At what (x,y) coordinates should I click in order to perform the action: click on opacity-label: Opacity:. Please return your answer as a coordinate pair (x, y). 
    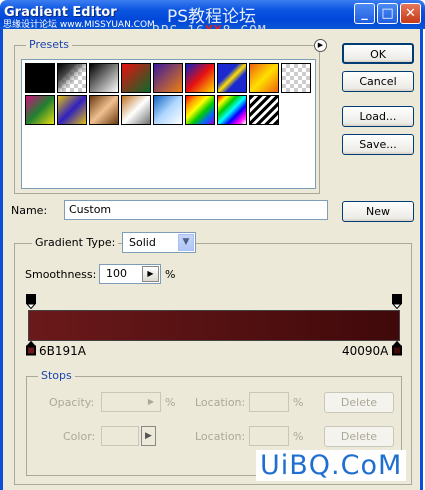
    Looking at the image, I should click on (72, 402).